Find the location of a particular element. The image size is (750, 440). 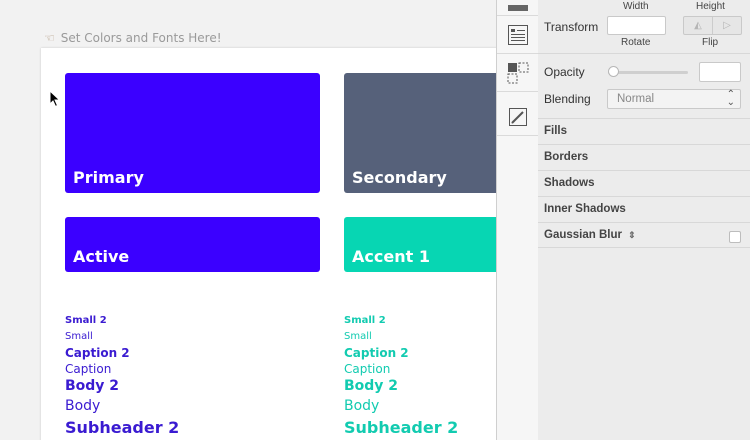

height-label: Height is located at coordinates (710, 6).